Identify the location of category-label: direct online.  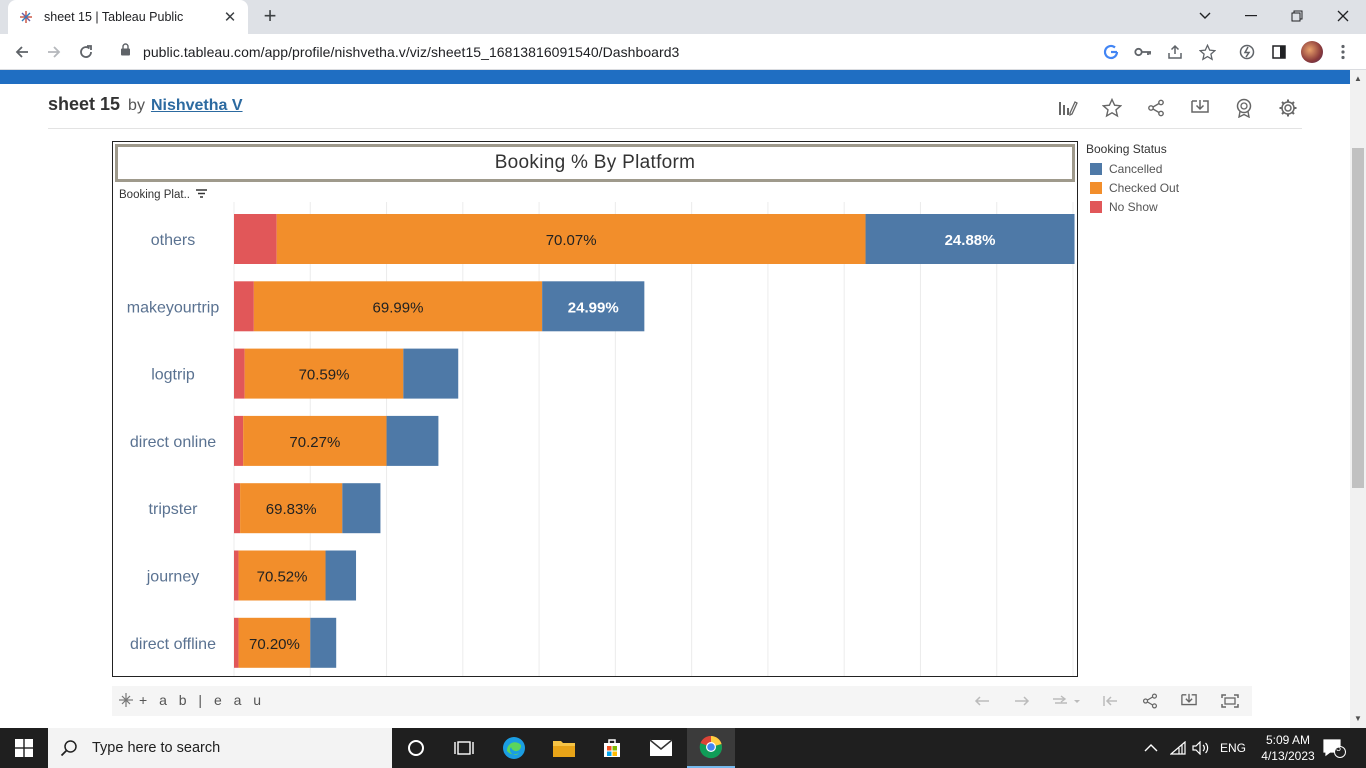
(173, 442).